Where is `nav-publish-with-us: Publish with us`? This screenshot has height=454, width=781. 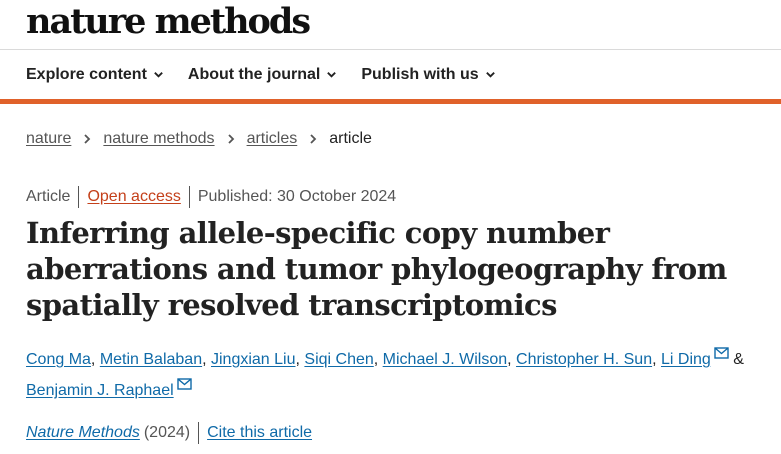 nav-publish-with-us: Publish with us is located at coordinates (428, 75).